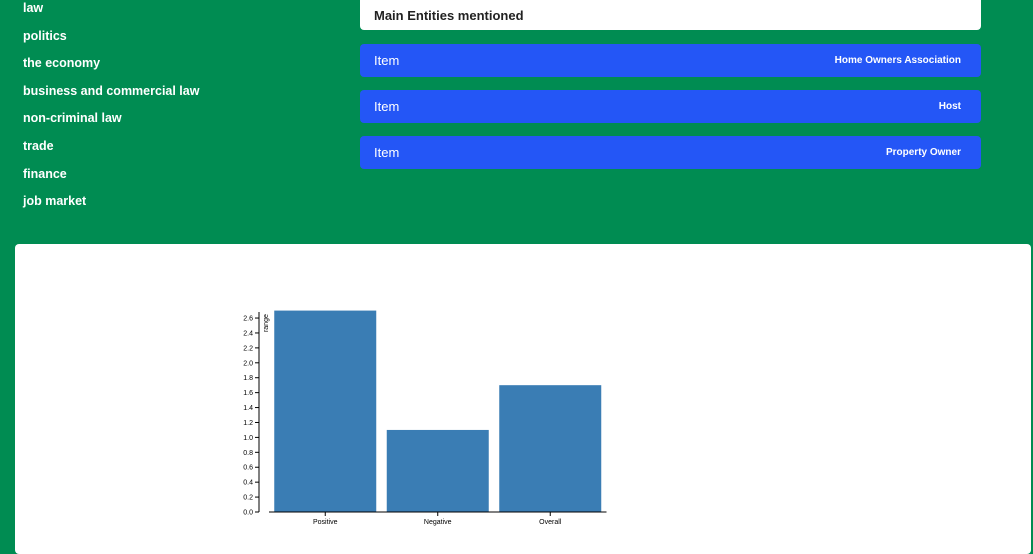 Image resolution: width=1033 pixels, height=554 pixels. I want to click on entity-item: Item Host, so click(670, 106).